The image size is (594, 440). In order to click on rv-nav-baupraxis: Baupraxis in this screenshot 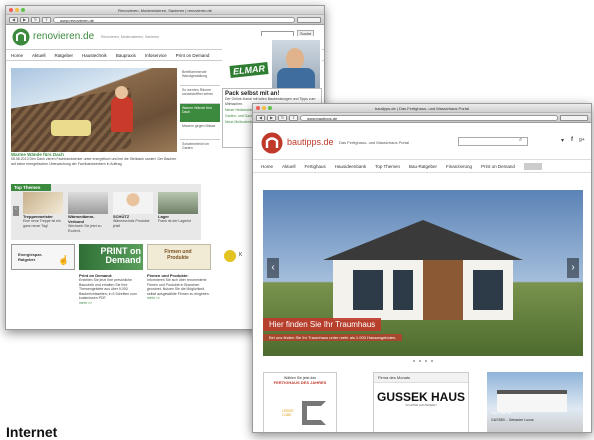, I will do `click(126, 55)`.